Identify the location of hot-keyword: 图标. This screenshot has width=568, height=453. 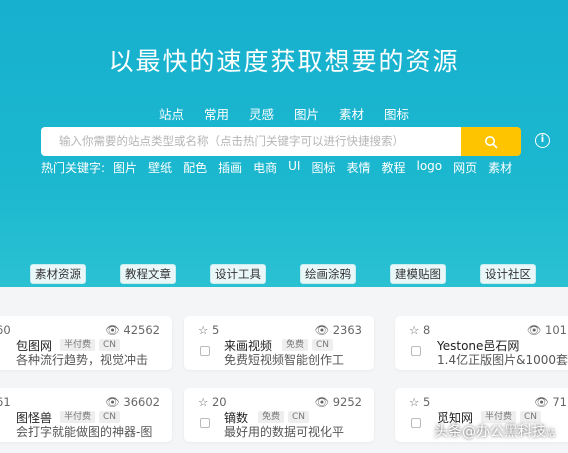
(323, 167).